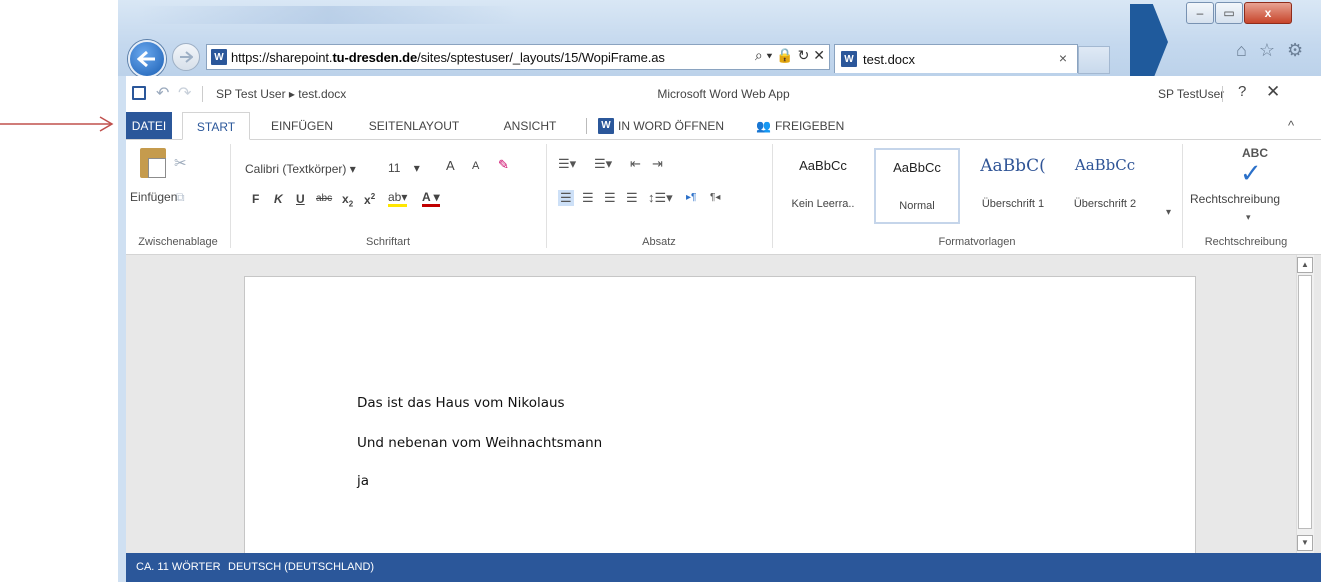 The width and height of the screenshot is (1321, 582). I want to click on group-label-clipboard: Zwischenablage, so click(178, 242).